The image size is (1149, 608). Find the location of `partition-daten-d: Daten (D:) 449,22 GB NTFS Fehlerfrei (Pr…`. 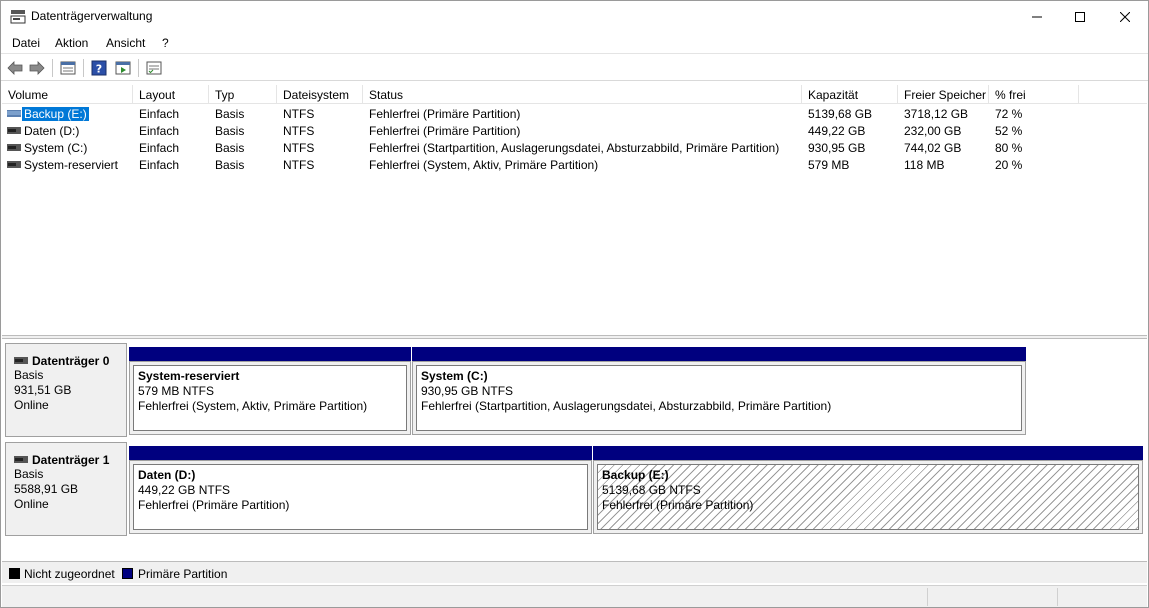

partition-daten-d: Daten (D:) 449,22 GB NTFS Fehlerfrei (Pr… is located at coordinates (360, 490).